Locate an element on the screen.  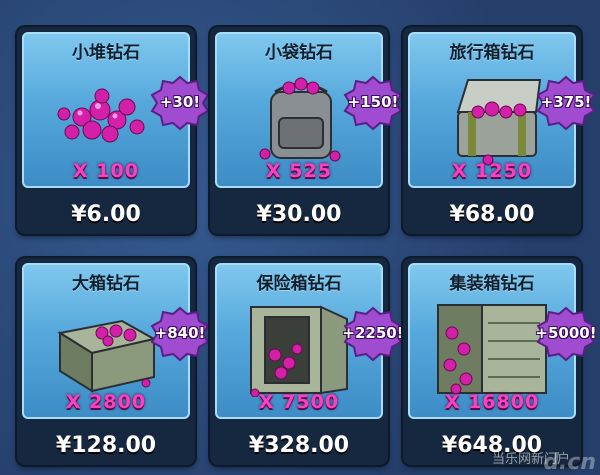
item-name: 旅行箱钻石 is located at coordinates (492, 53).